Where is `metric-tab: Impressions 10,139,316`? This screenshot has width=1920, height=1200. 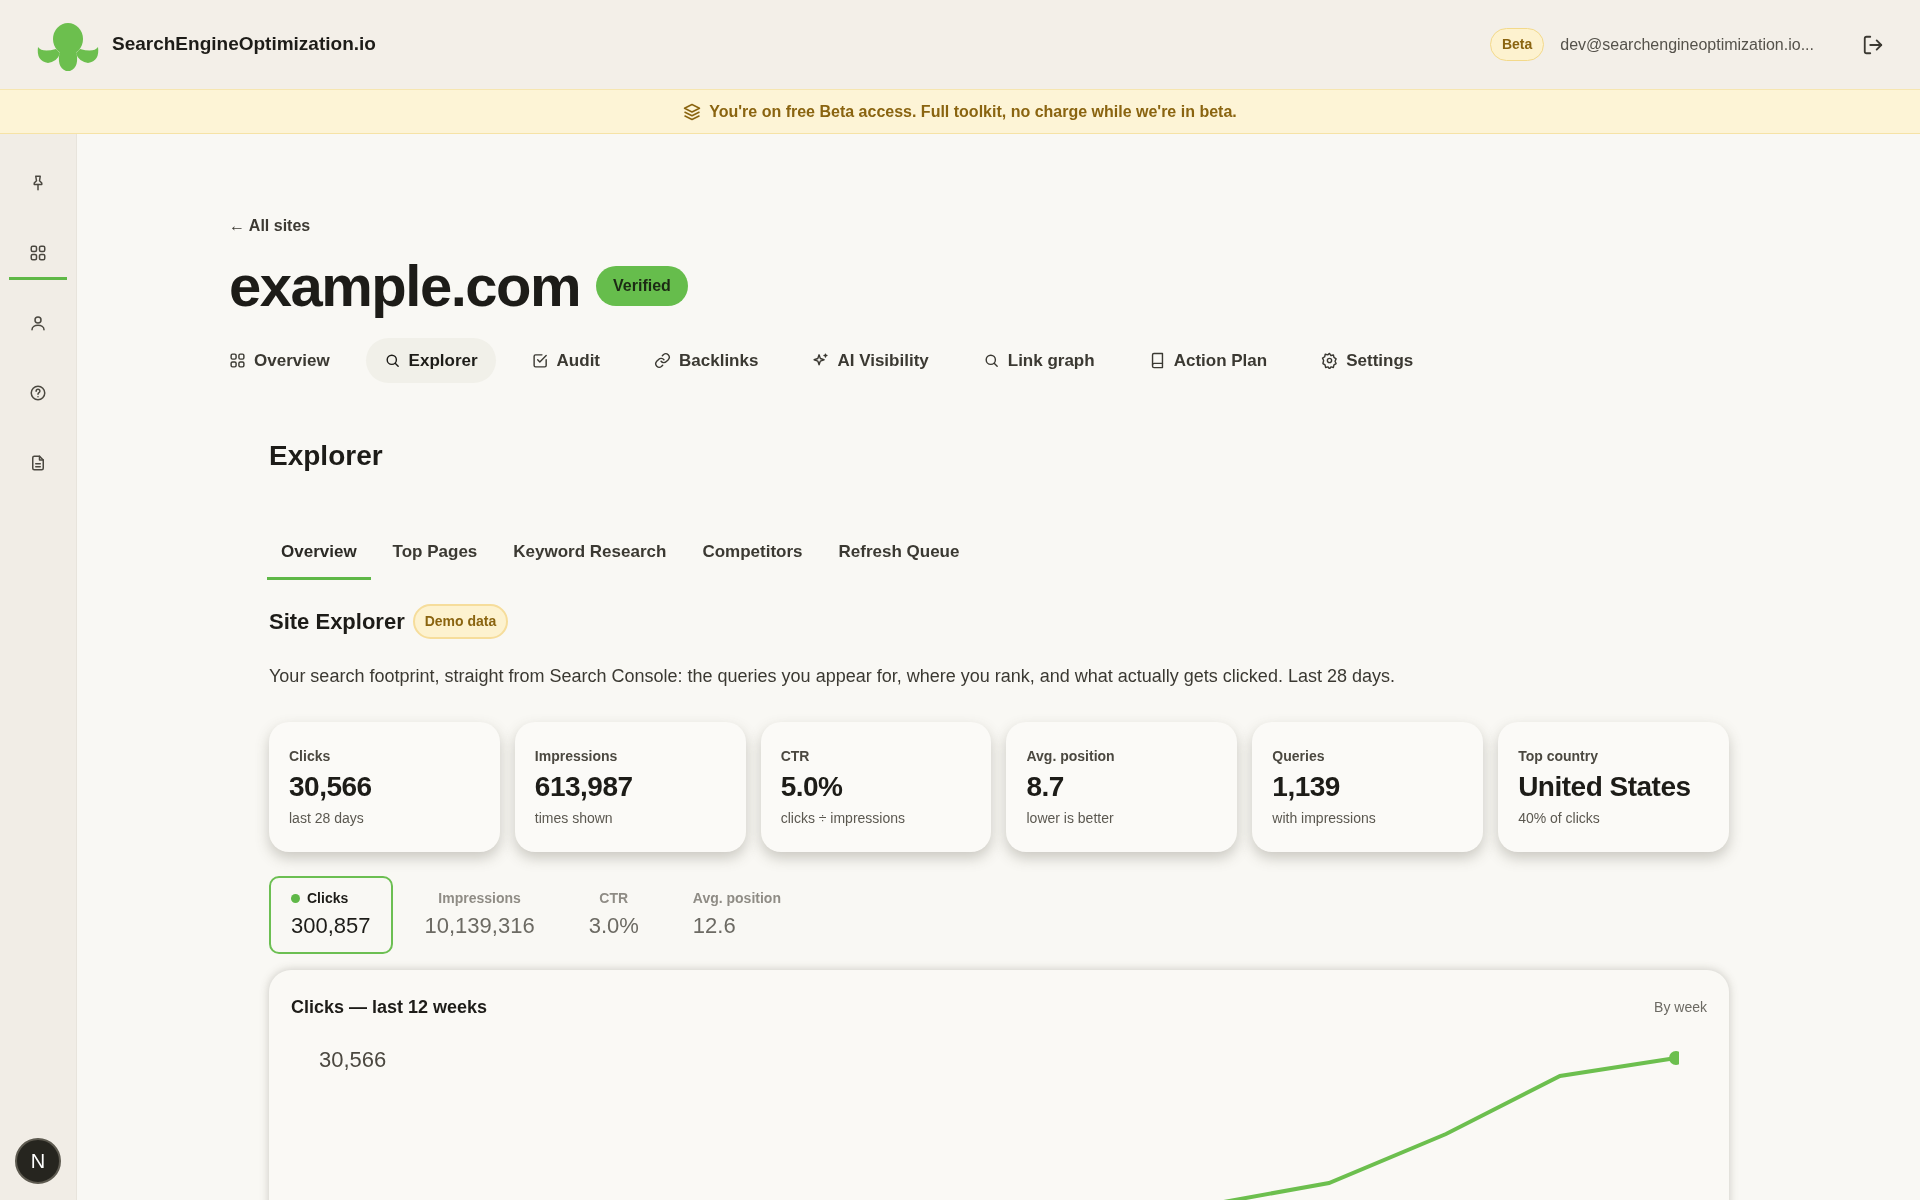 metric-tab: Impressions 10,139,316 is located at coordinates (479, 914).